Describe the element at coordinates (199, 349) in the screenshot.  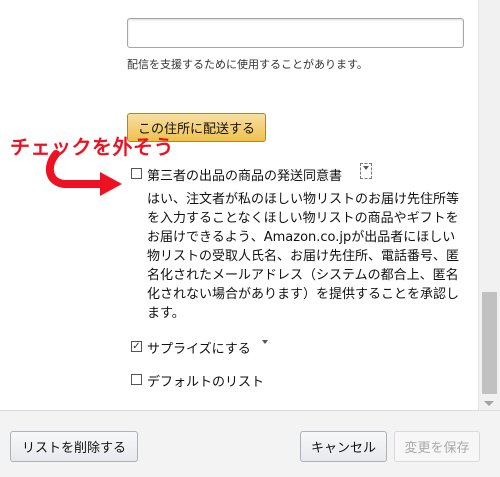
I see `surprise-label: サプライズにする` at that location.